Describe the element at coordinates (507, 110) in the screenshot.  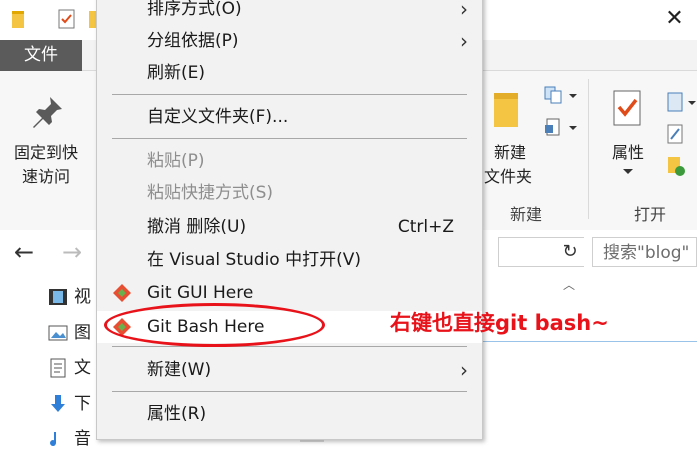
I see `new-folder-big-icon` at that location.